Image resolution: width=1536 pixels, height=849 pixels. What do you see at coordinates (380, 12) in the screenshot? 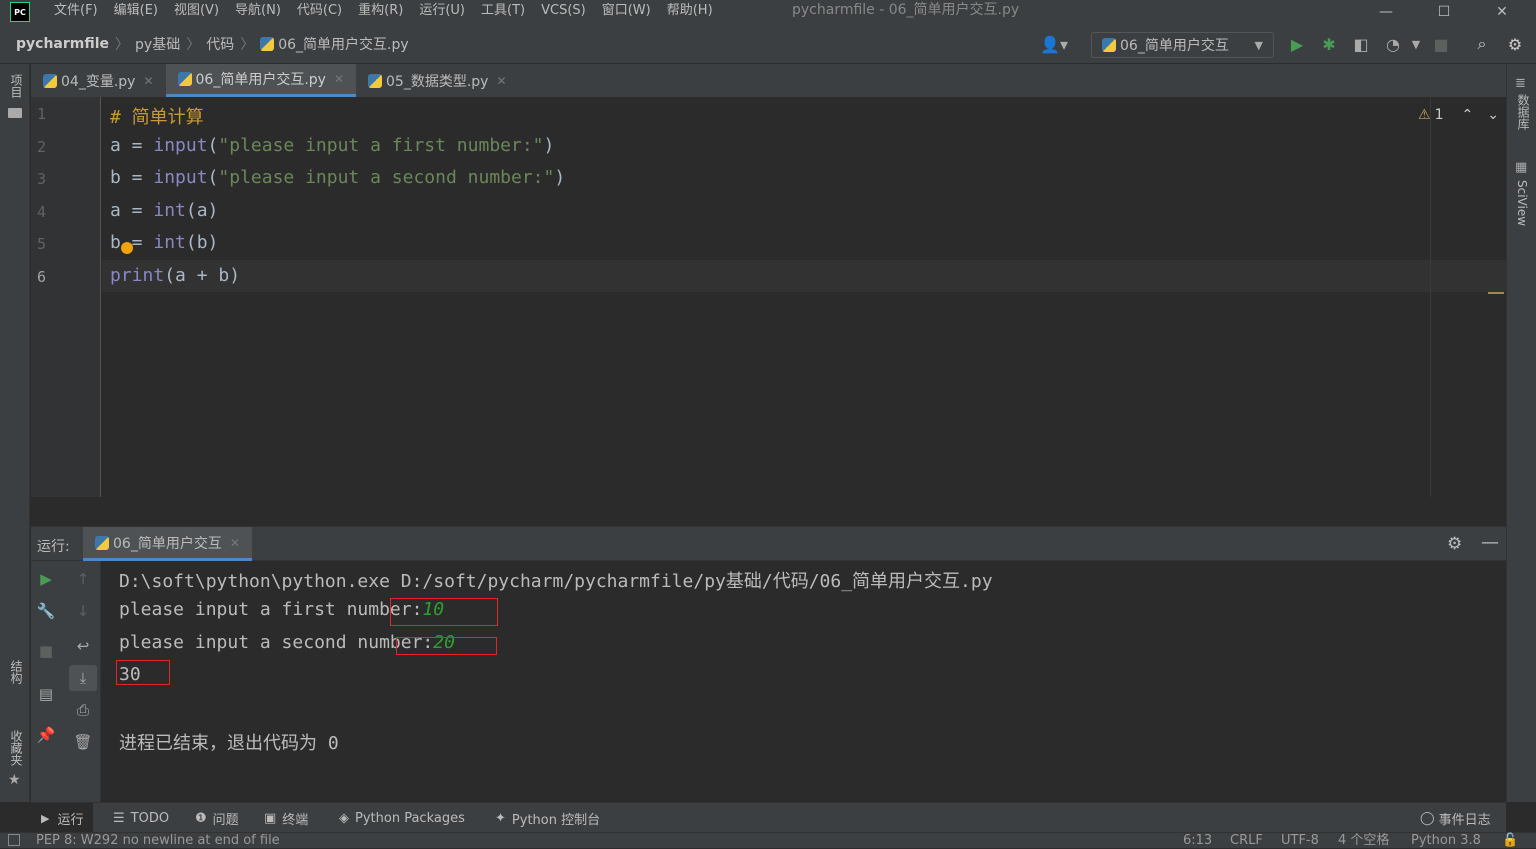
I see `menu-refactor: 重构(R)` at bounding box center [380, 12].